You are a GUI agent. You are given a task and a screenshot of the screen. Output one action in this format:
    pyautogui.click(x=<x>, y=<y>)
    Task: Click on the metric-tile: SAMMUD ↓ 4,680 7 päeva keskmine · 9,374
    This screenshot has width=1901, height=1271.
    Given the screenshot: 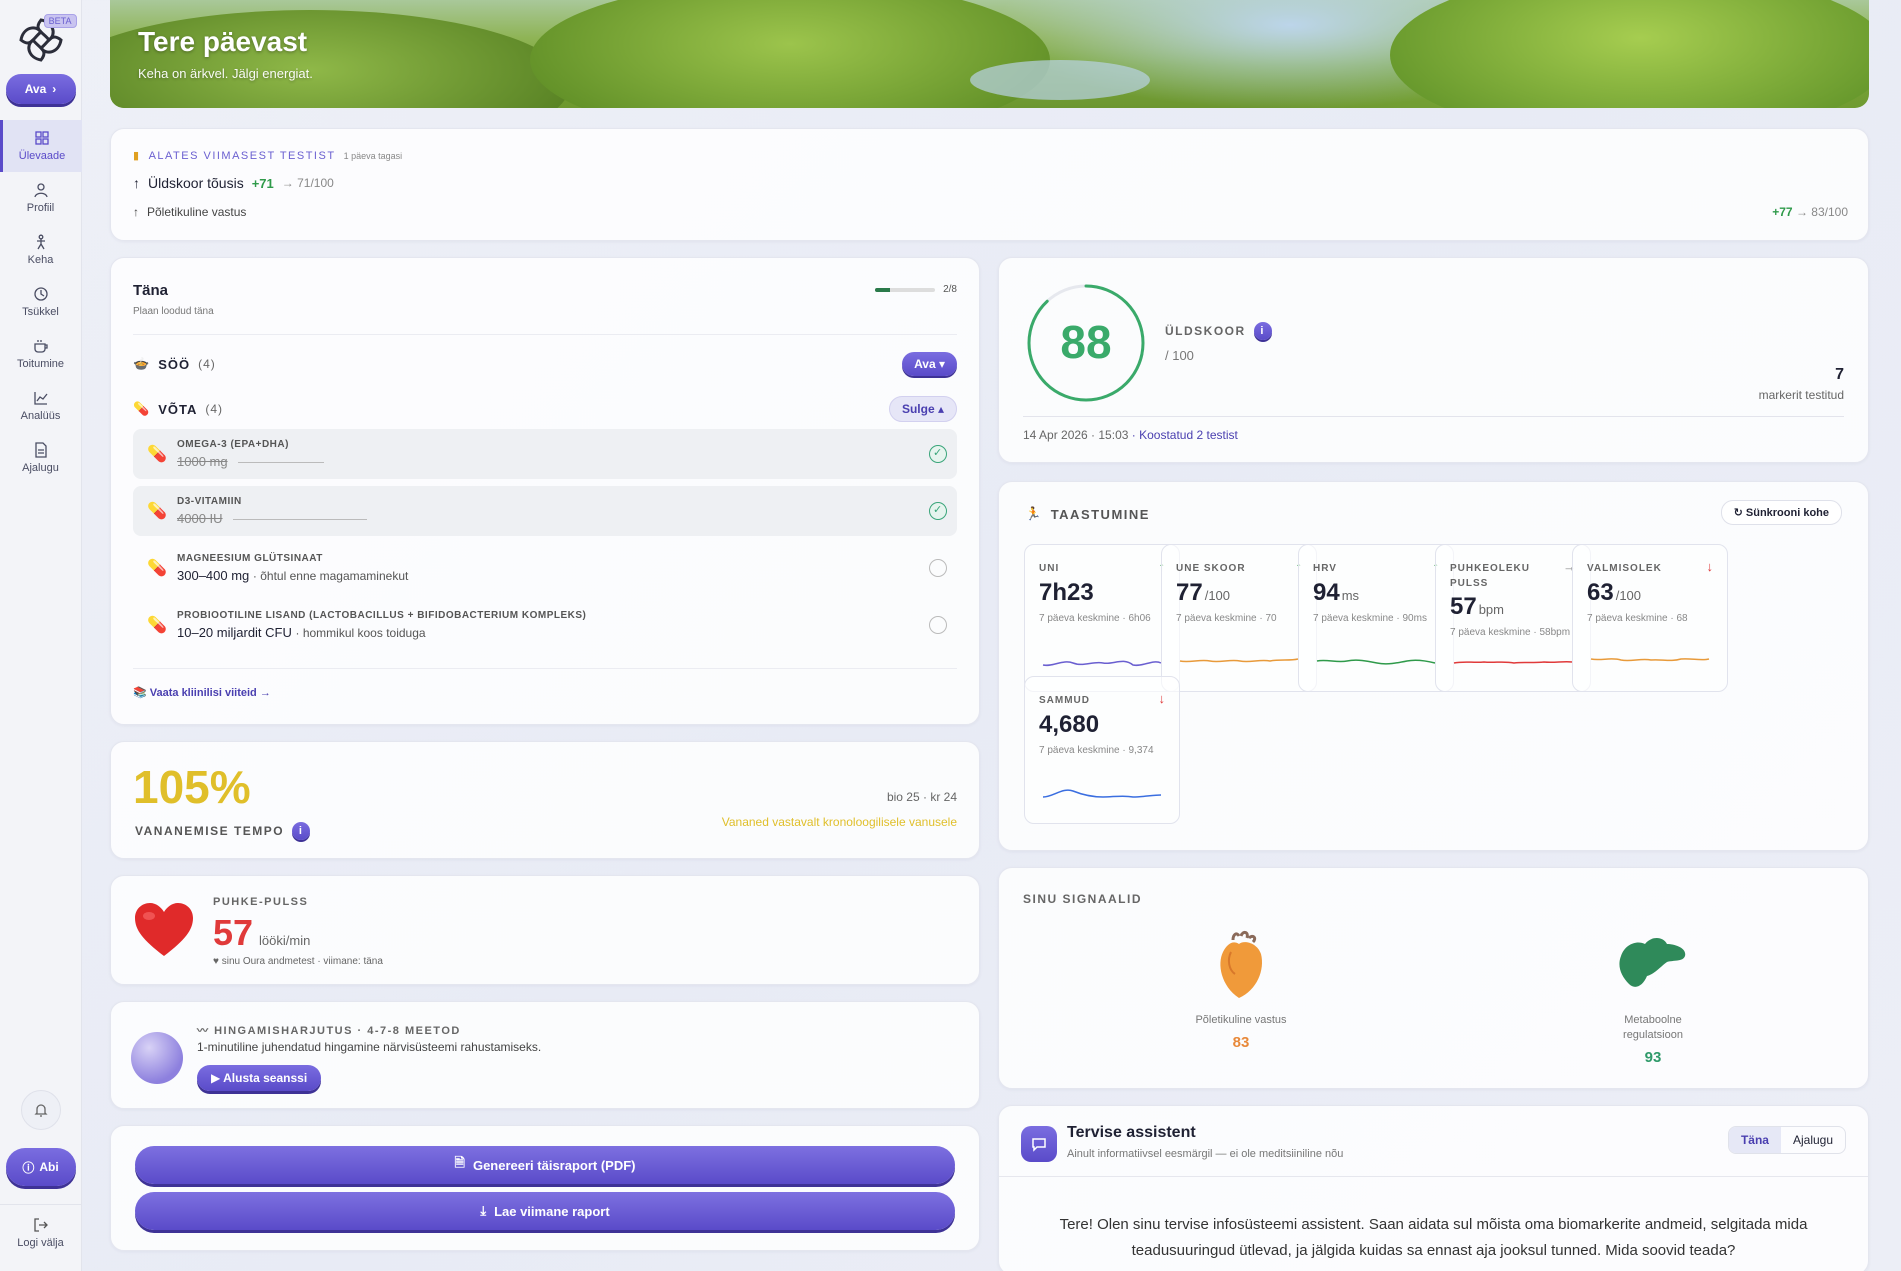 What is the action you would take?
    pyautogui.click(x=1102, y=750)
    